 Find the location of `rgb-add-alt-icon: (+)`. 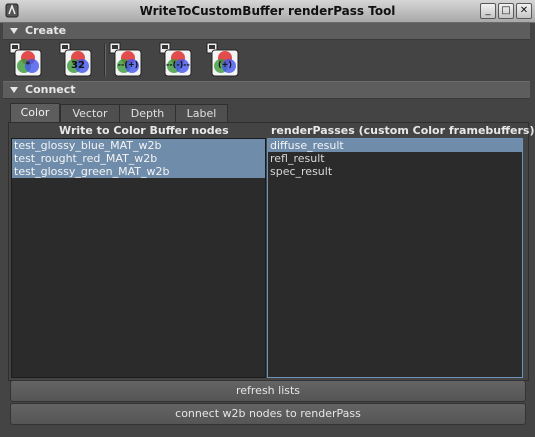

rgb-add-alt-icon: (+) is located at coordinates (222, 59).